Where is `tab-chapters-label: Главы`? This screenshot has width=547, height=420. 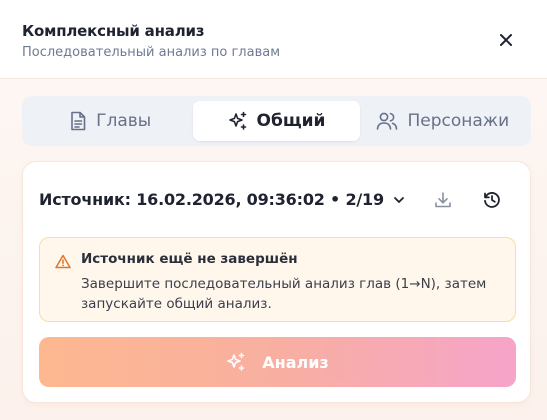
tab-chapters-label: Главы is located at coordinates (124, 121).